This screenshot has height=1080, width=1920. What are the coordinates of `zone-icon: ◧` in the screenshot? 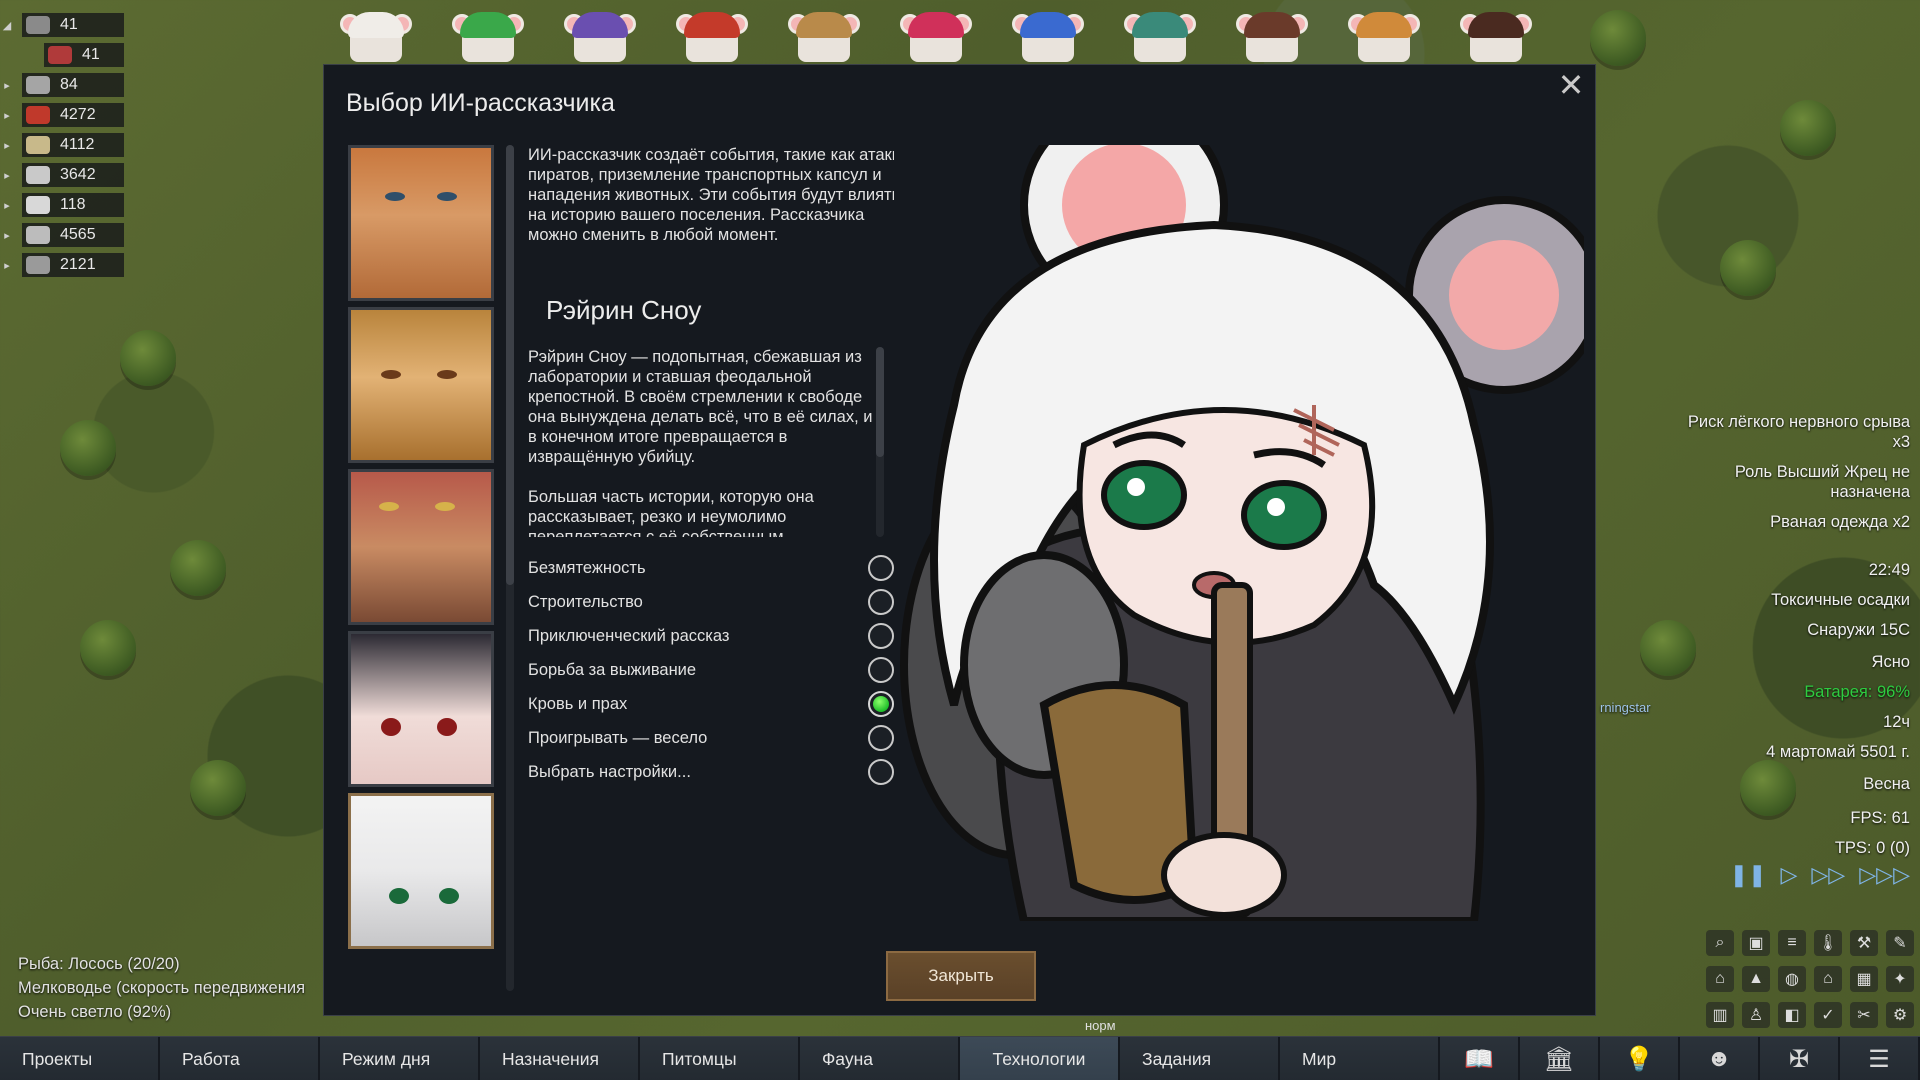 It's located at (1792, 1015).